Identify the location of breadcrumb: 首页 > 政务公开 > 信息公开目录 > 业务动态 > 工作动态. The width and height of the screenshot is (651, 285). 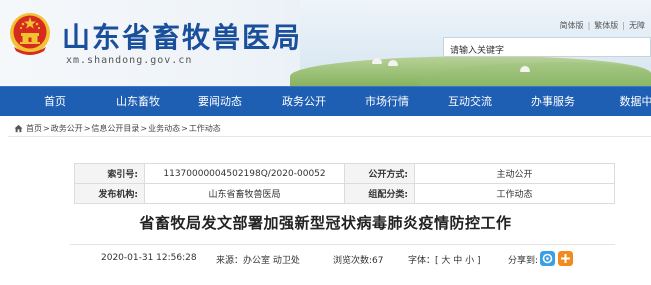
(117, 128).